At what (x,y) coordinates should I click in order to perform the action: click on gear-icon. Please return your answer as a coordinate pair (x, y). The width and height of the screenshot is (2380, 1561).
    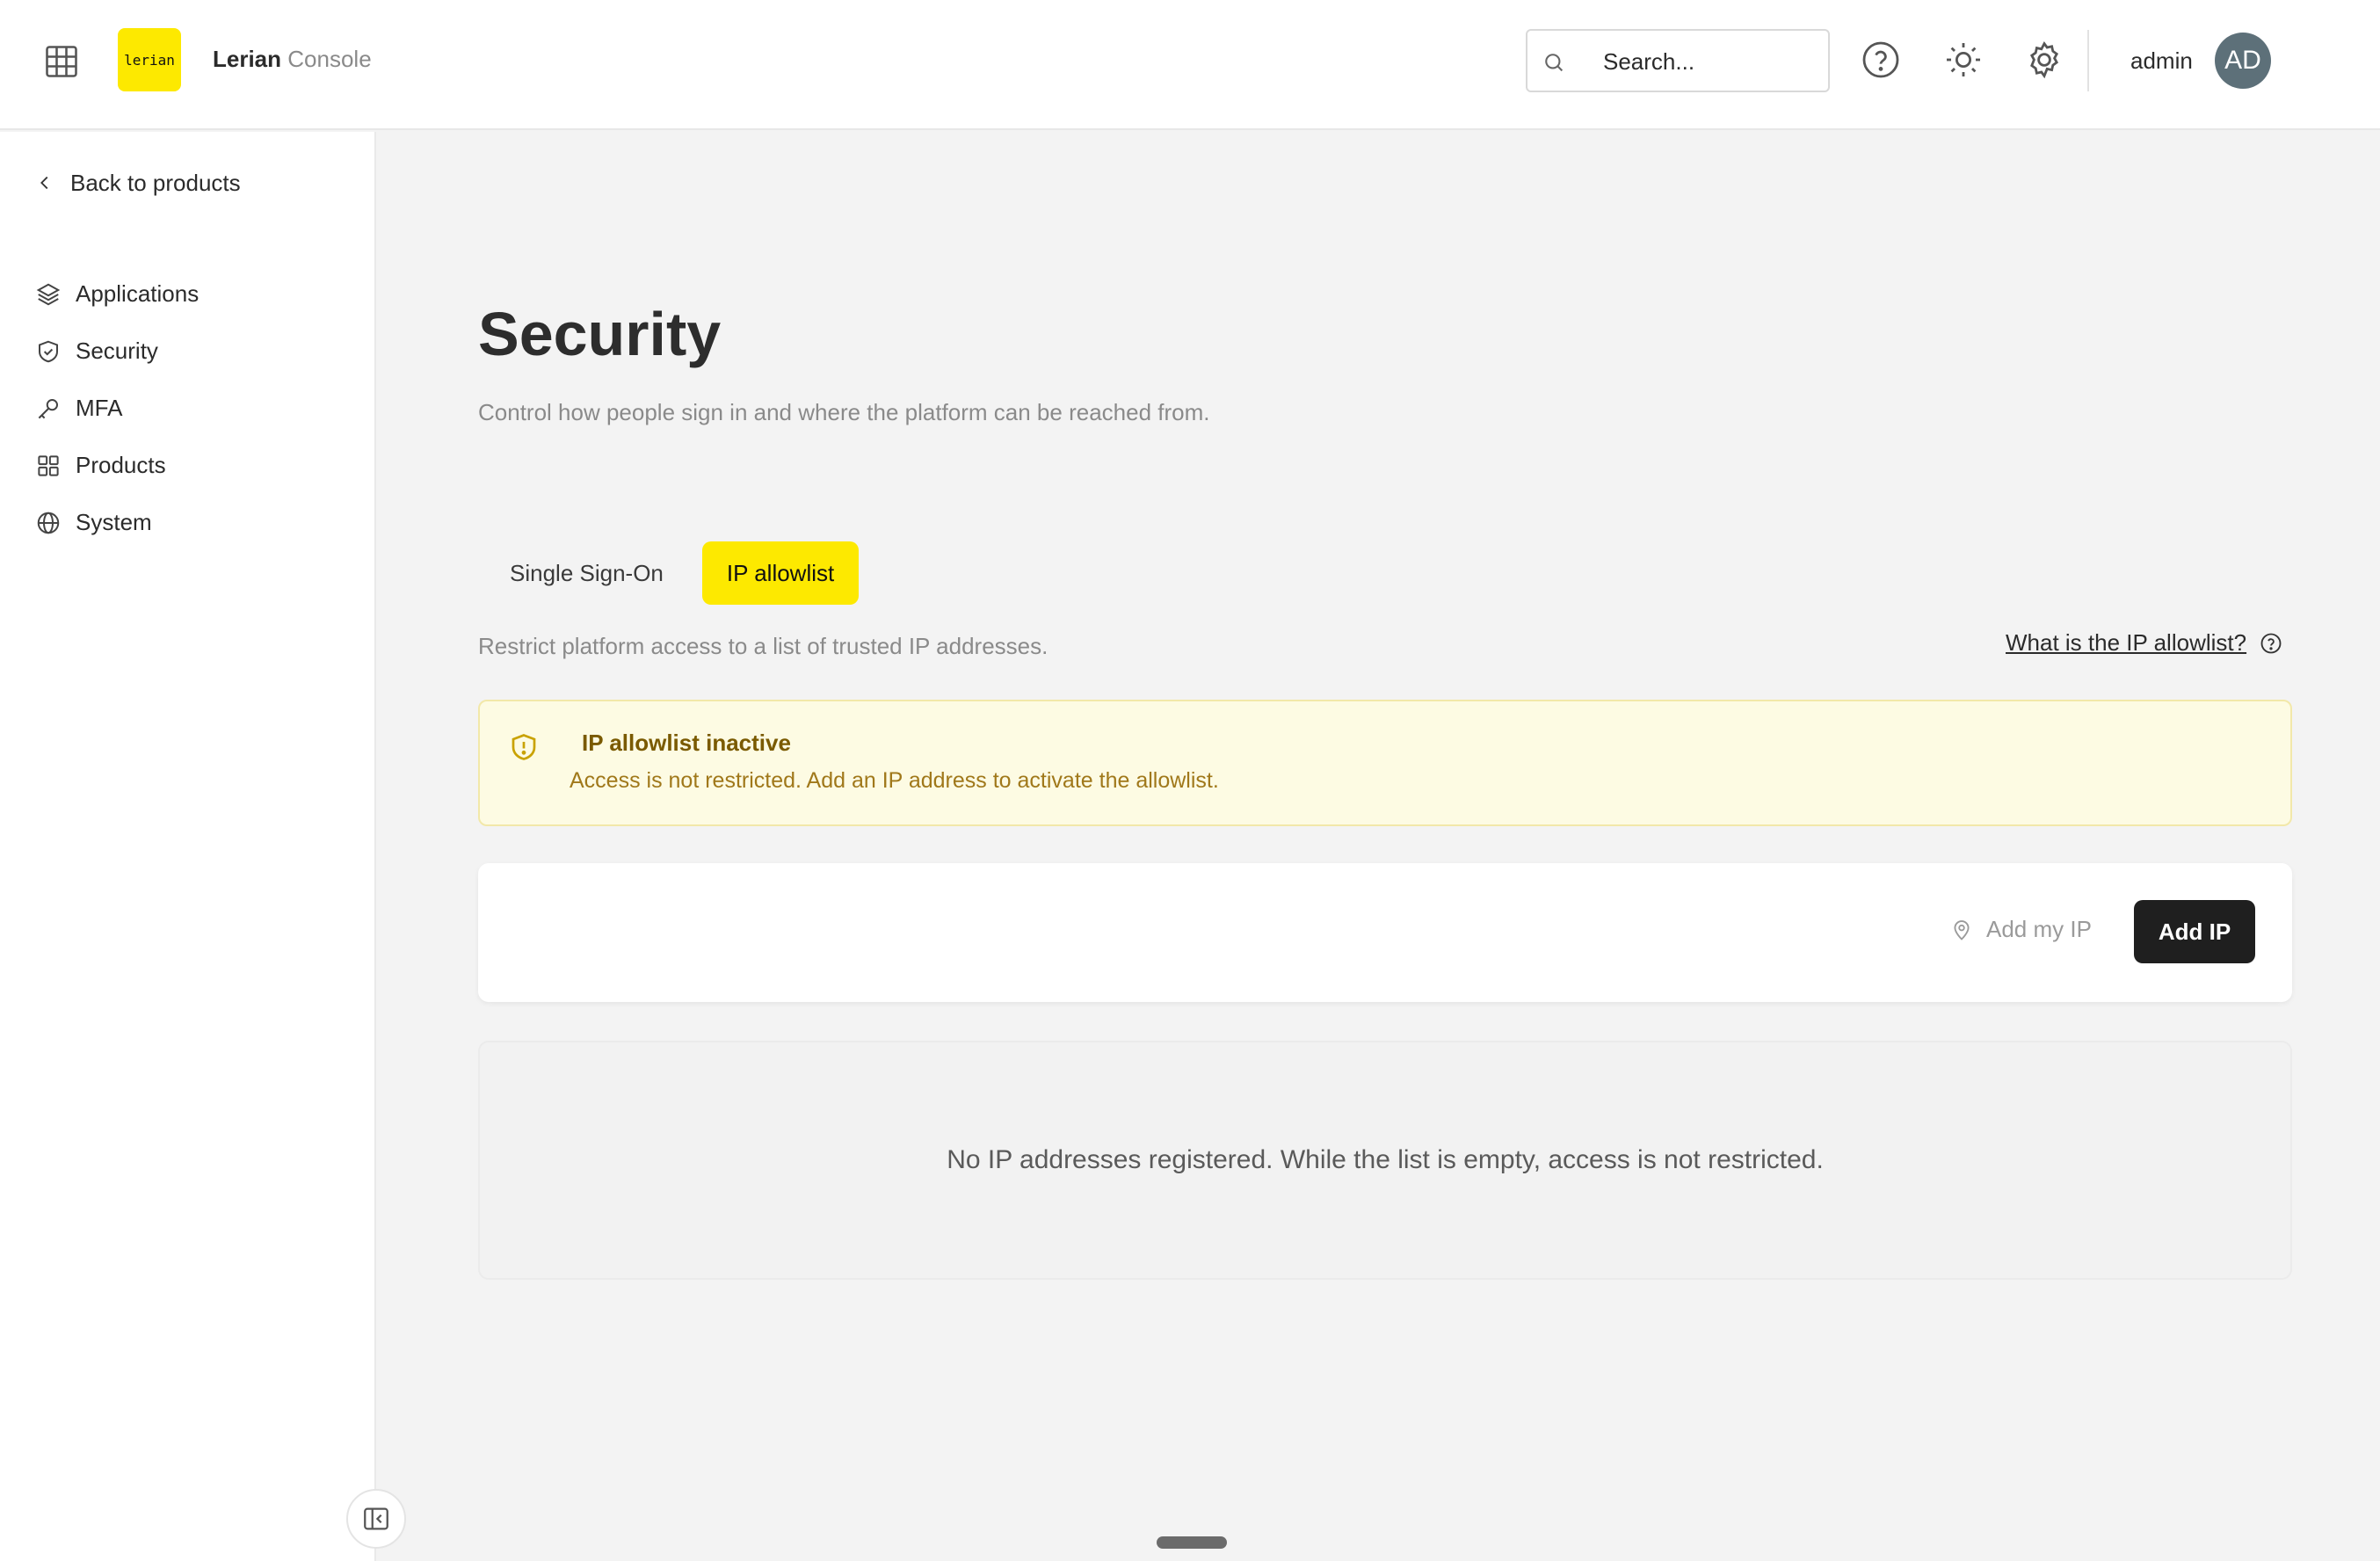
    Looking at the image, I should click on (2044, 60).